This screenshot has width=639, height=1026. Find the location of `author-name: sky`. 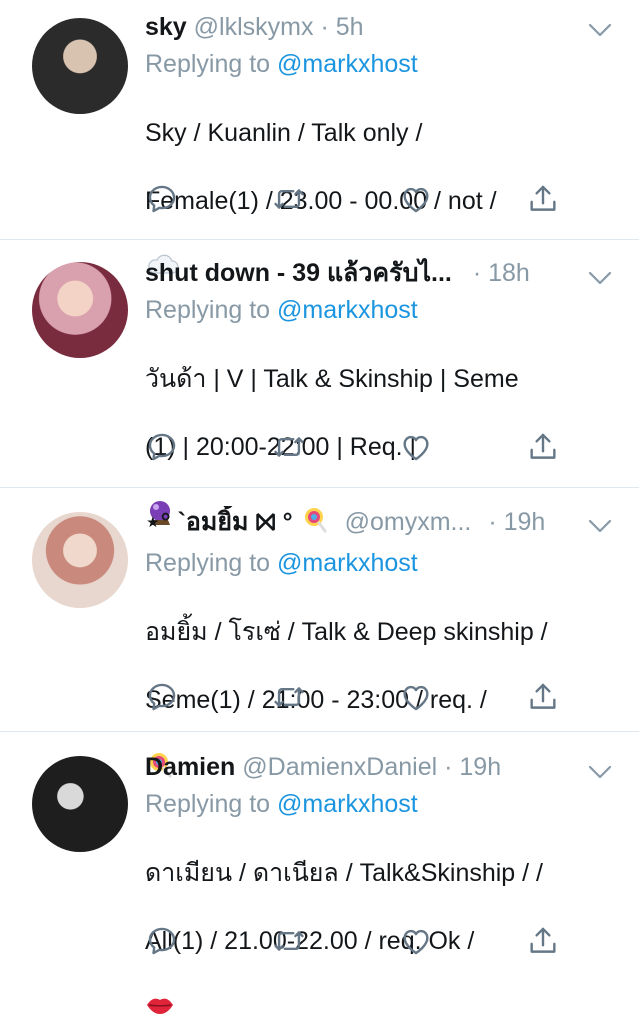

author-name: sky is located at coordinates (166, 27).